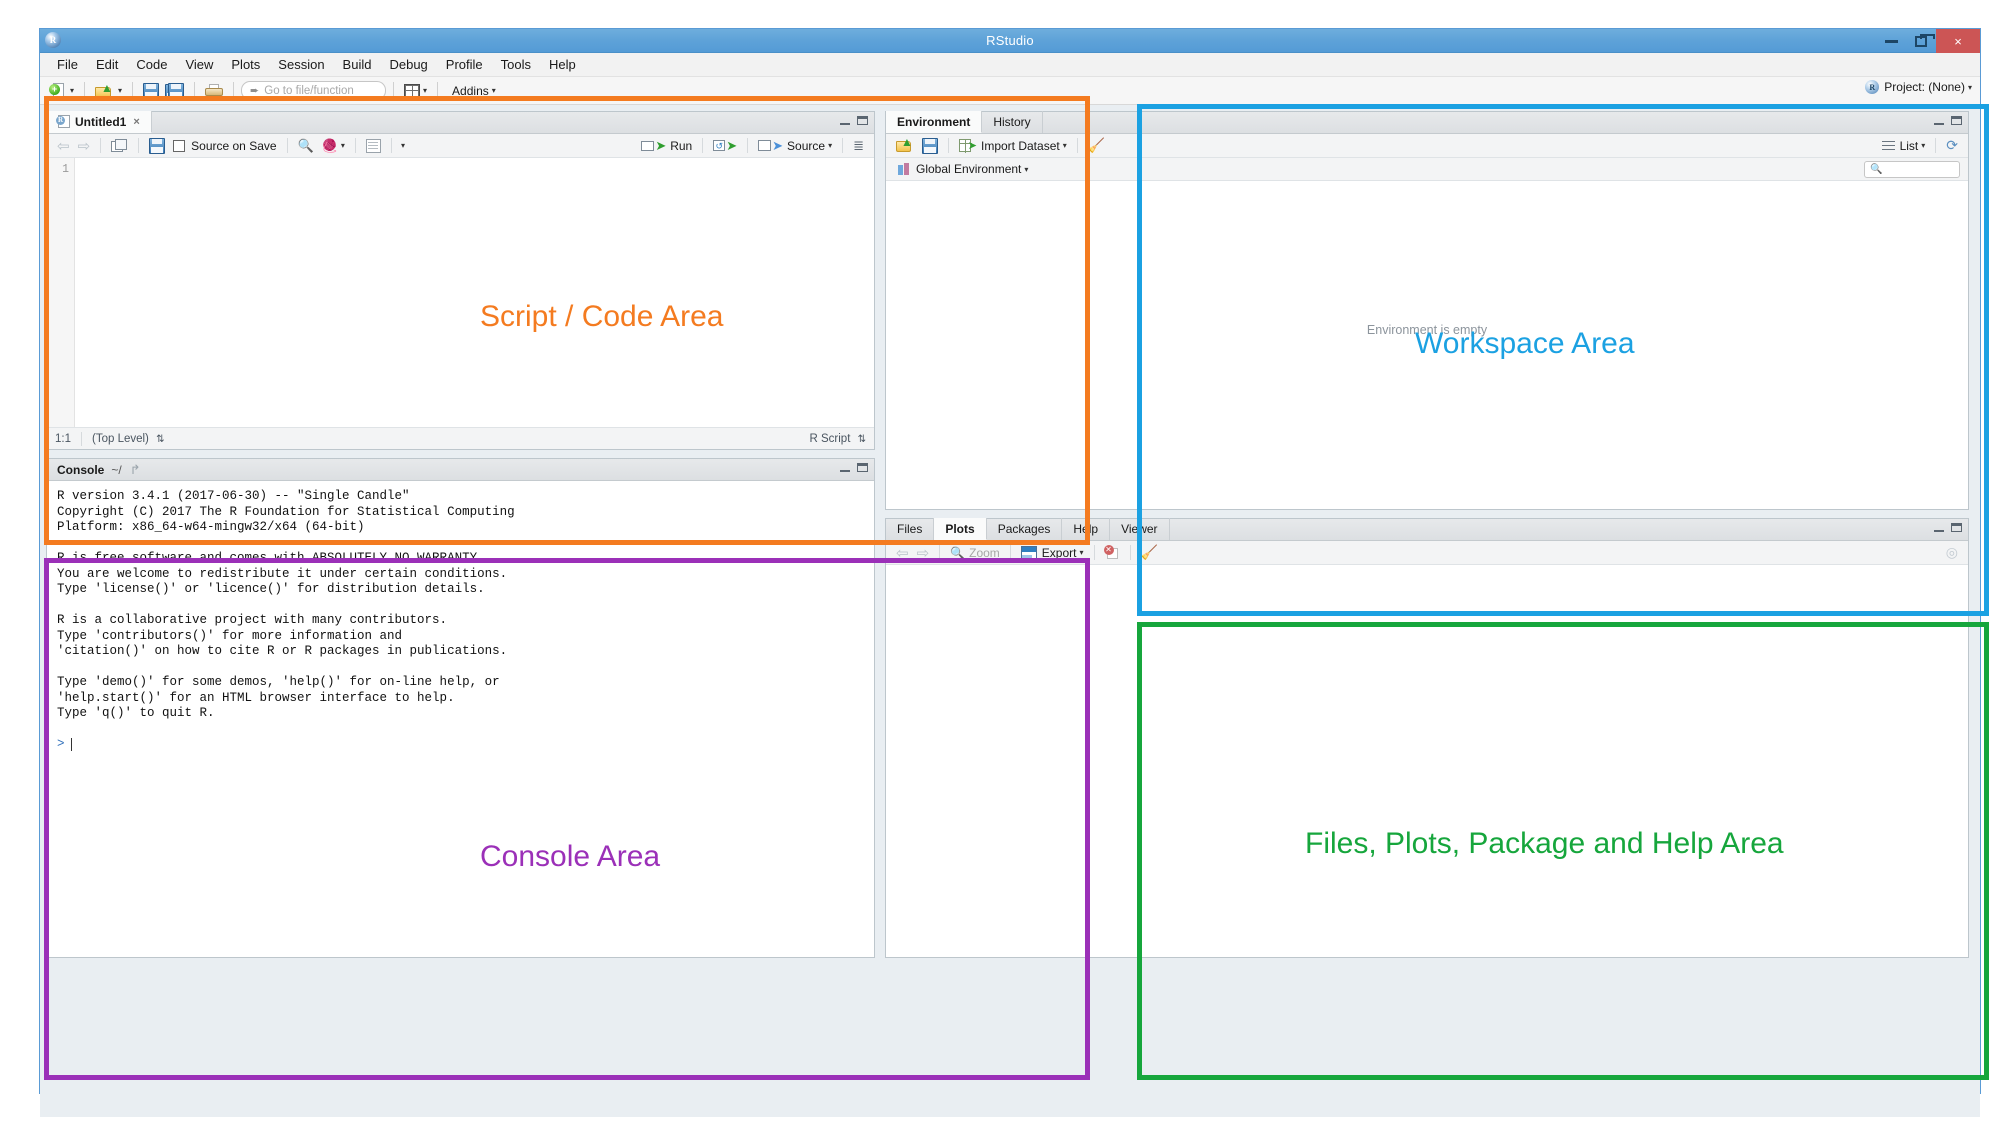 The width and height of the screenshot is (2009, 1125). Describe the element at coordinates (960, 529) in the screenshot. I see `tab-plots: Plots` at that location.